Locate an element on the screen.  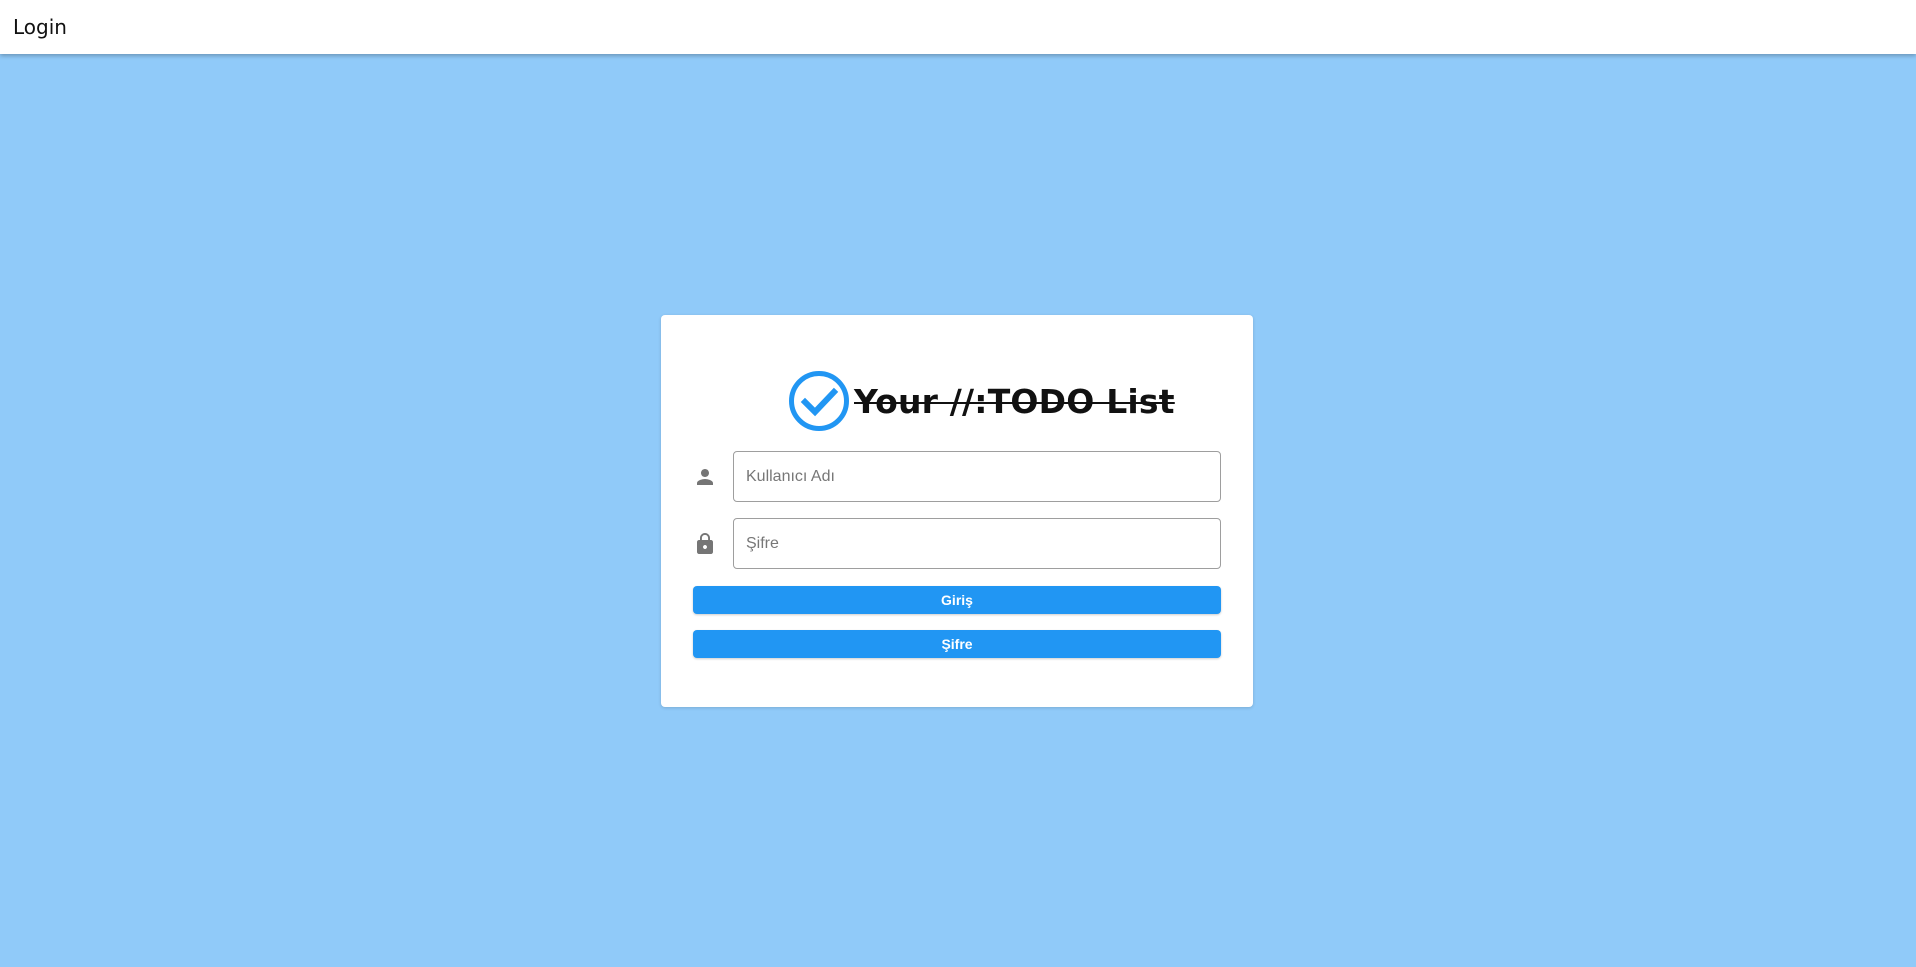
page-title: Login is located at coordinates (40, 27).